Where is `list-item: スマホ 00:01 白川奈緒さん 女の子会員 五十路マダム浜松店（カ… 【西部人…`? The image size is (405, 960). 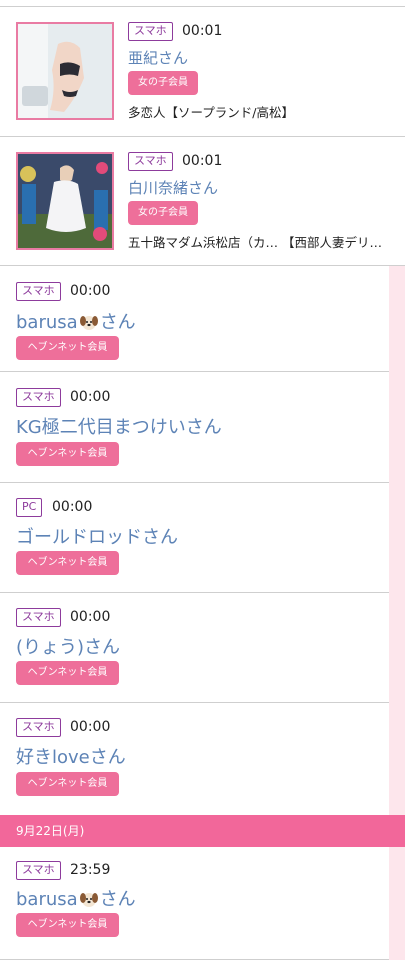 list-item: スマホ 00:01 白川奈緒さん 女の子会員 五十路マダム浜松店（カ… 【西部人… is located at coordinates (202, 201).